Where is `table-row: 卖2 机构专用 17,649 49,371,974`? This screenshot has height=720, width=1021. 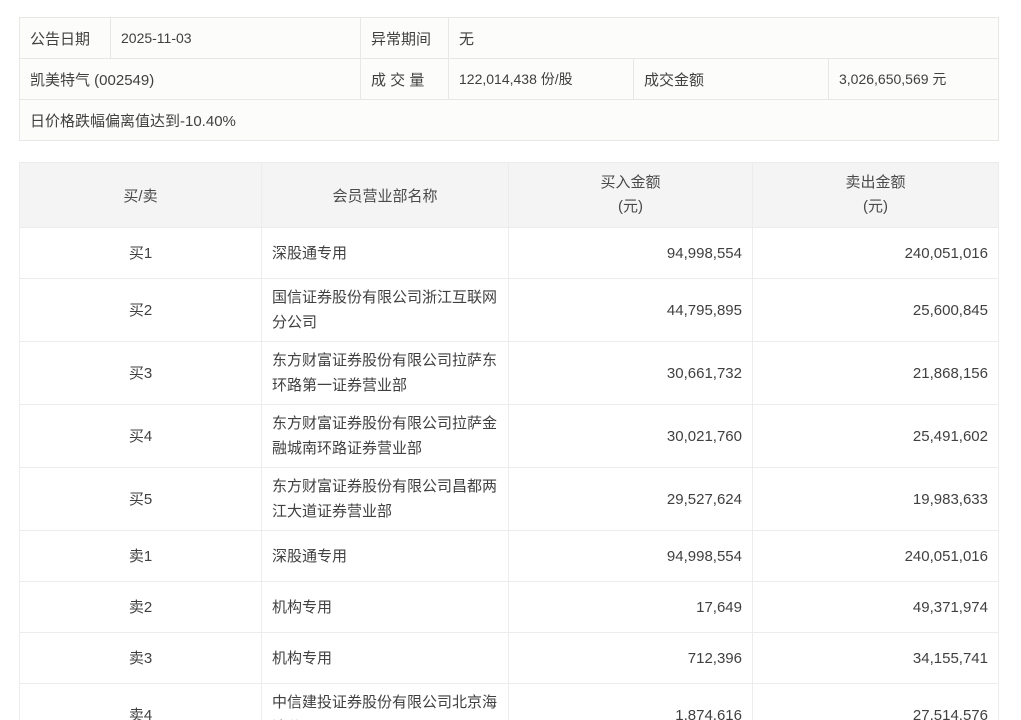 table-row: 卖2 机构专用 17,649 49,371,974 is located at coordinates (509, 607).